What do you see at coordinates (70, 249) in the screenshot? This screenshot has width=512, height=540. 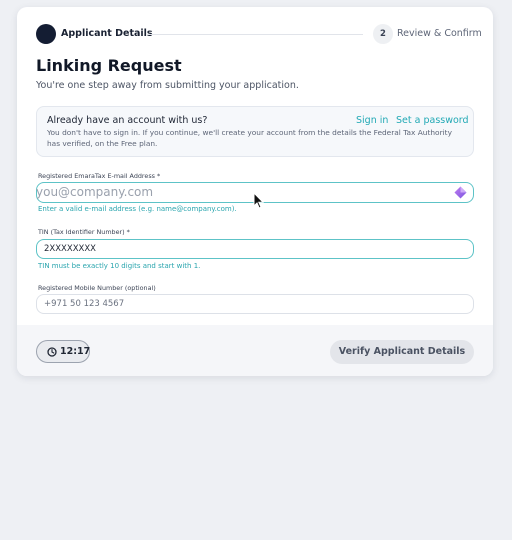 I see `tin-value: 2XXXXXXXX` at bounding box center [70, 249].